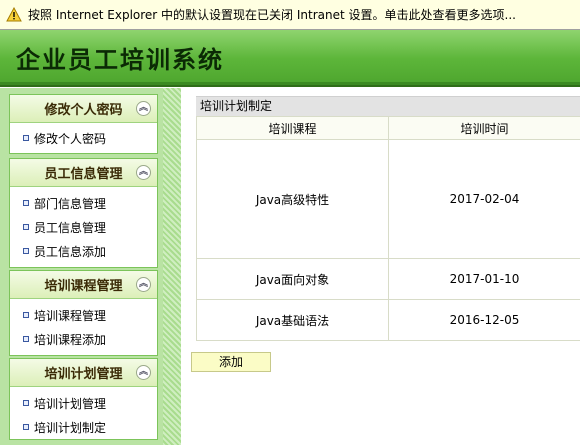 This screenshot has height=445, width=580. I want to click on app-header: 企业员工培训系统, so click(290, 57).